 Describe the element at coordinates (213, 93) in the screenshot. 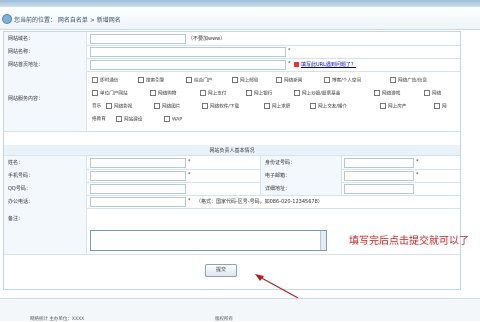

I see `service-checkbox: 网上支付` at that location.